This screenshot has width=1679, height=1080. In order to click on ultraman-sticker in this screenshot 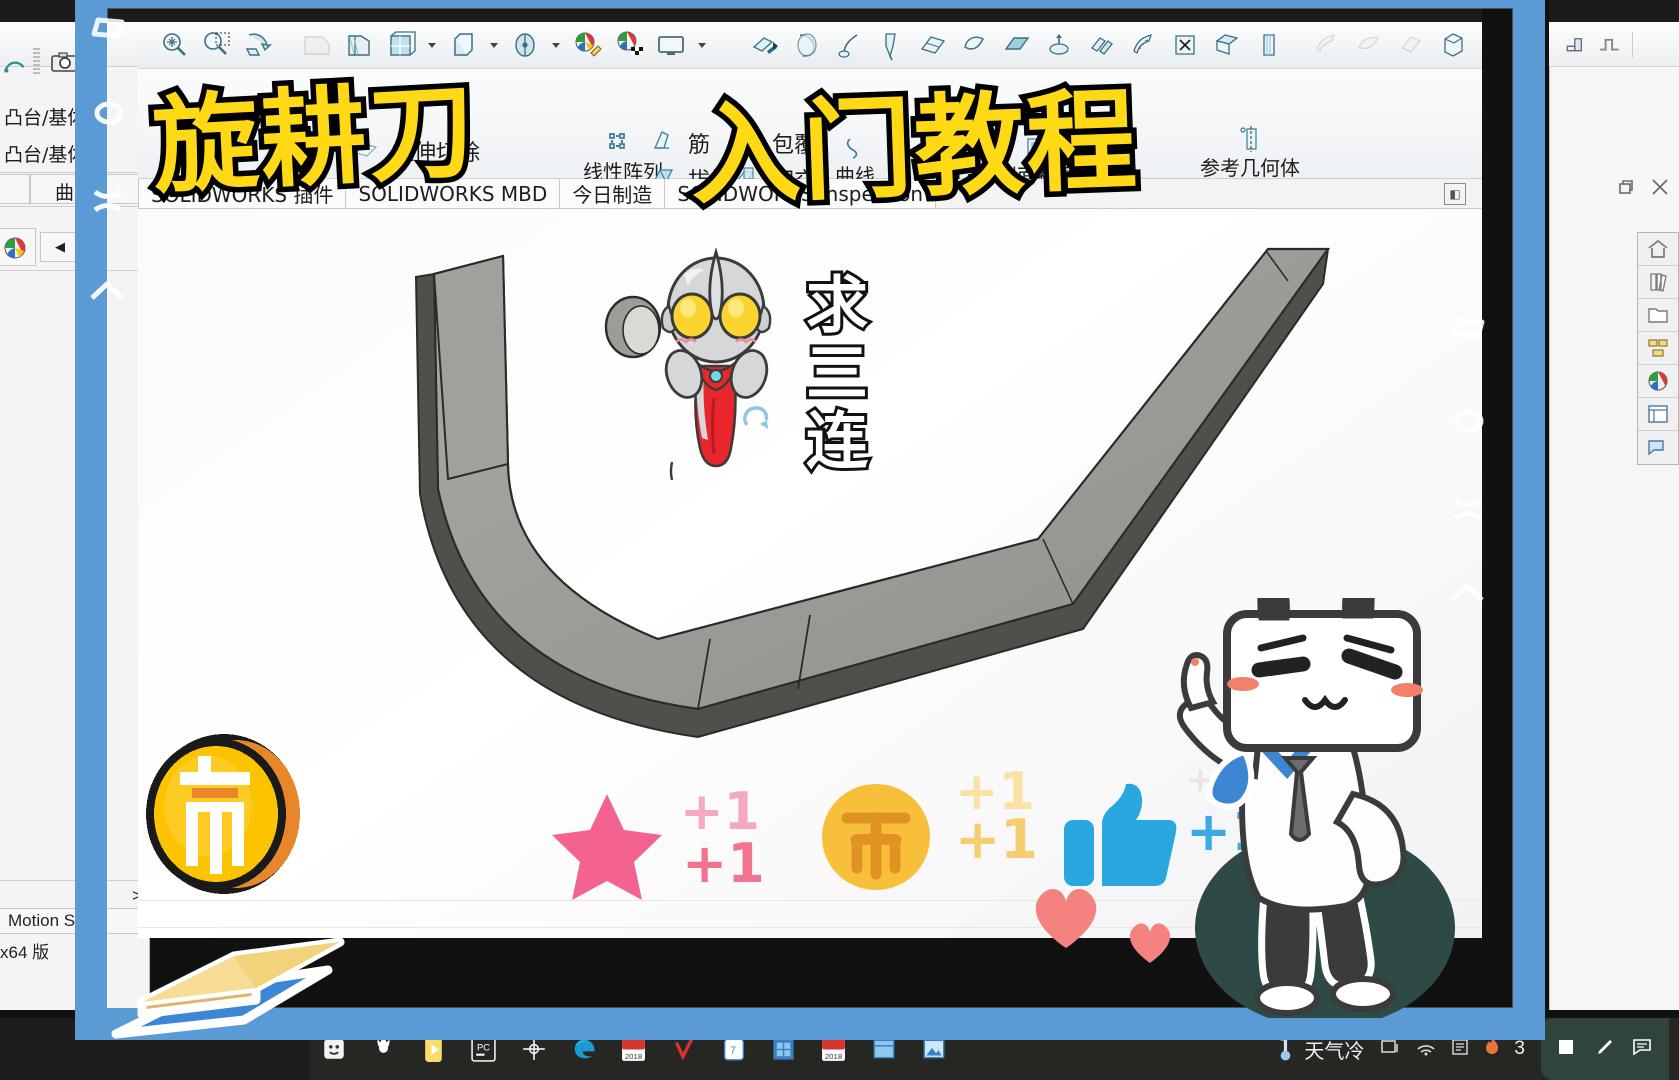, I will do `click(716, 375)`.